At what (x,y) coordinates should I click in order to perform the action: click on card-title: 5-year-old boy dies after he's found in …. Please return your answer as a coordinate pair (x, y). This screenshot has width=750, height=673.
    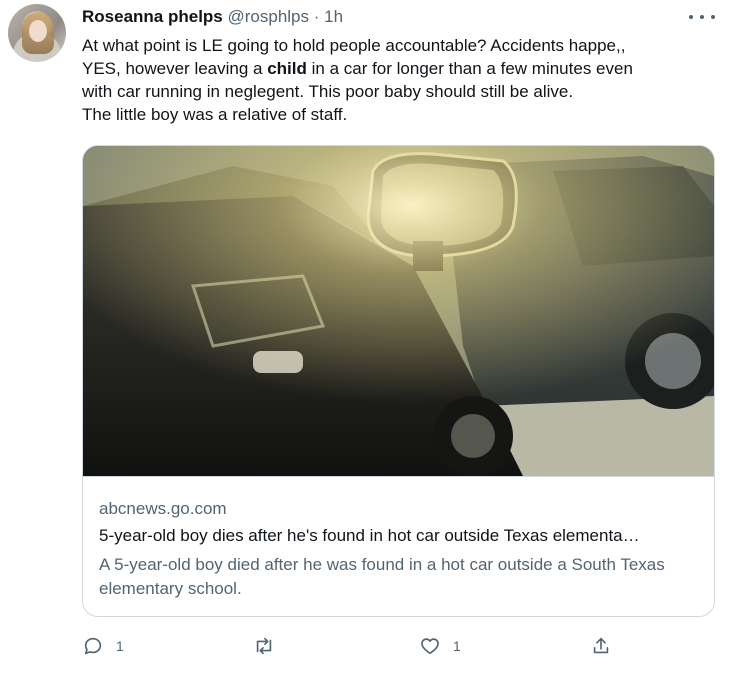
    Looking at the image, I should click on (369, 535).